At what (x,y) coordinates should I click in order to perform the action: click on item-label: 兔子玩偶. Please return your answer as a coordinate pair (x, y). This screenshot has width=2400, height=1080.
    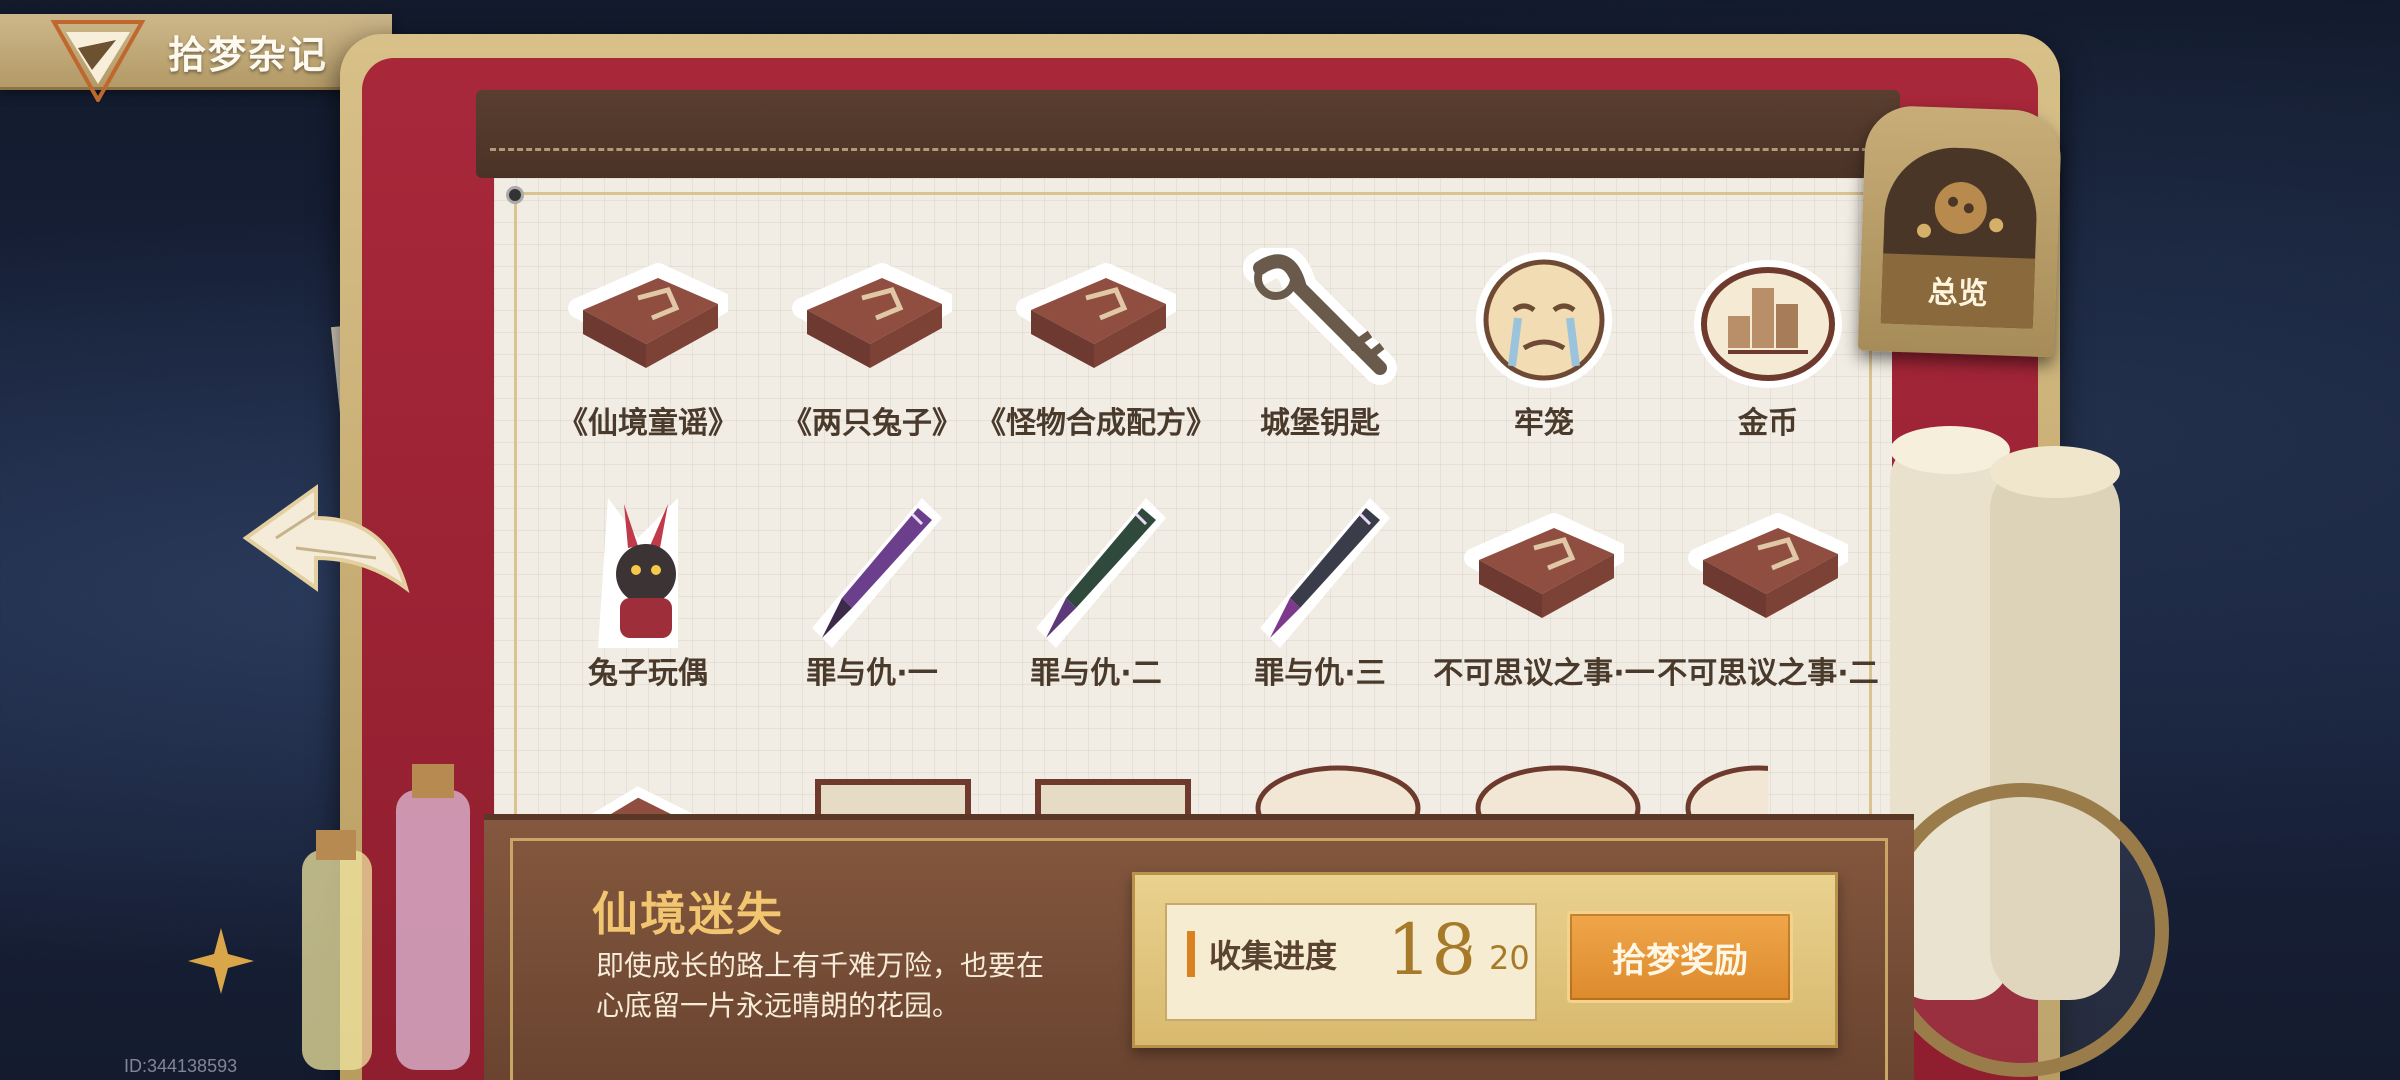
    Looking at the image, I should click on (648, 673).